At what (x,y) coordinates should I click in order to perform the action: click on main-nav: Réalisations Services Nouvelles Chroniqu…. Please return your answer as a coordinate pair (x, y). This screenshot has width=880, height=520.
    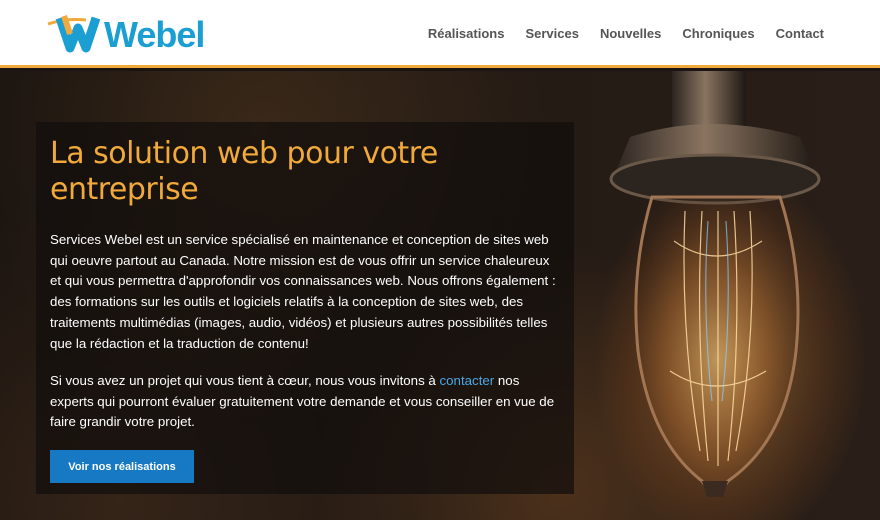
    Looking at the image, I should click on (626, 33).